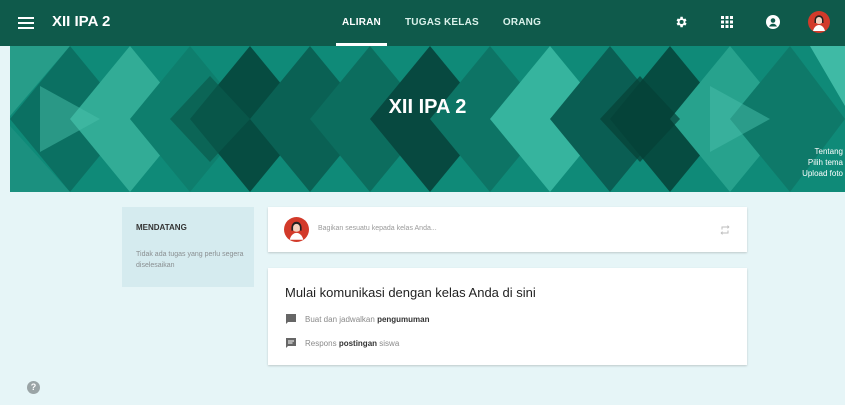 The image size is (845, 405). What do you see at coordinates (727, 22) in the screenshot?
I see `apps-grid-icon` at bounding box center [727, 22].